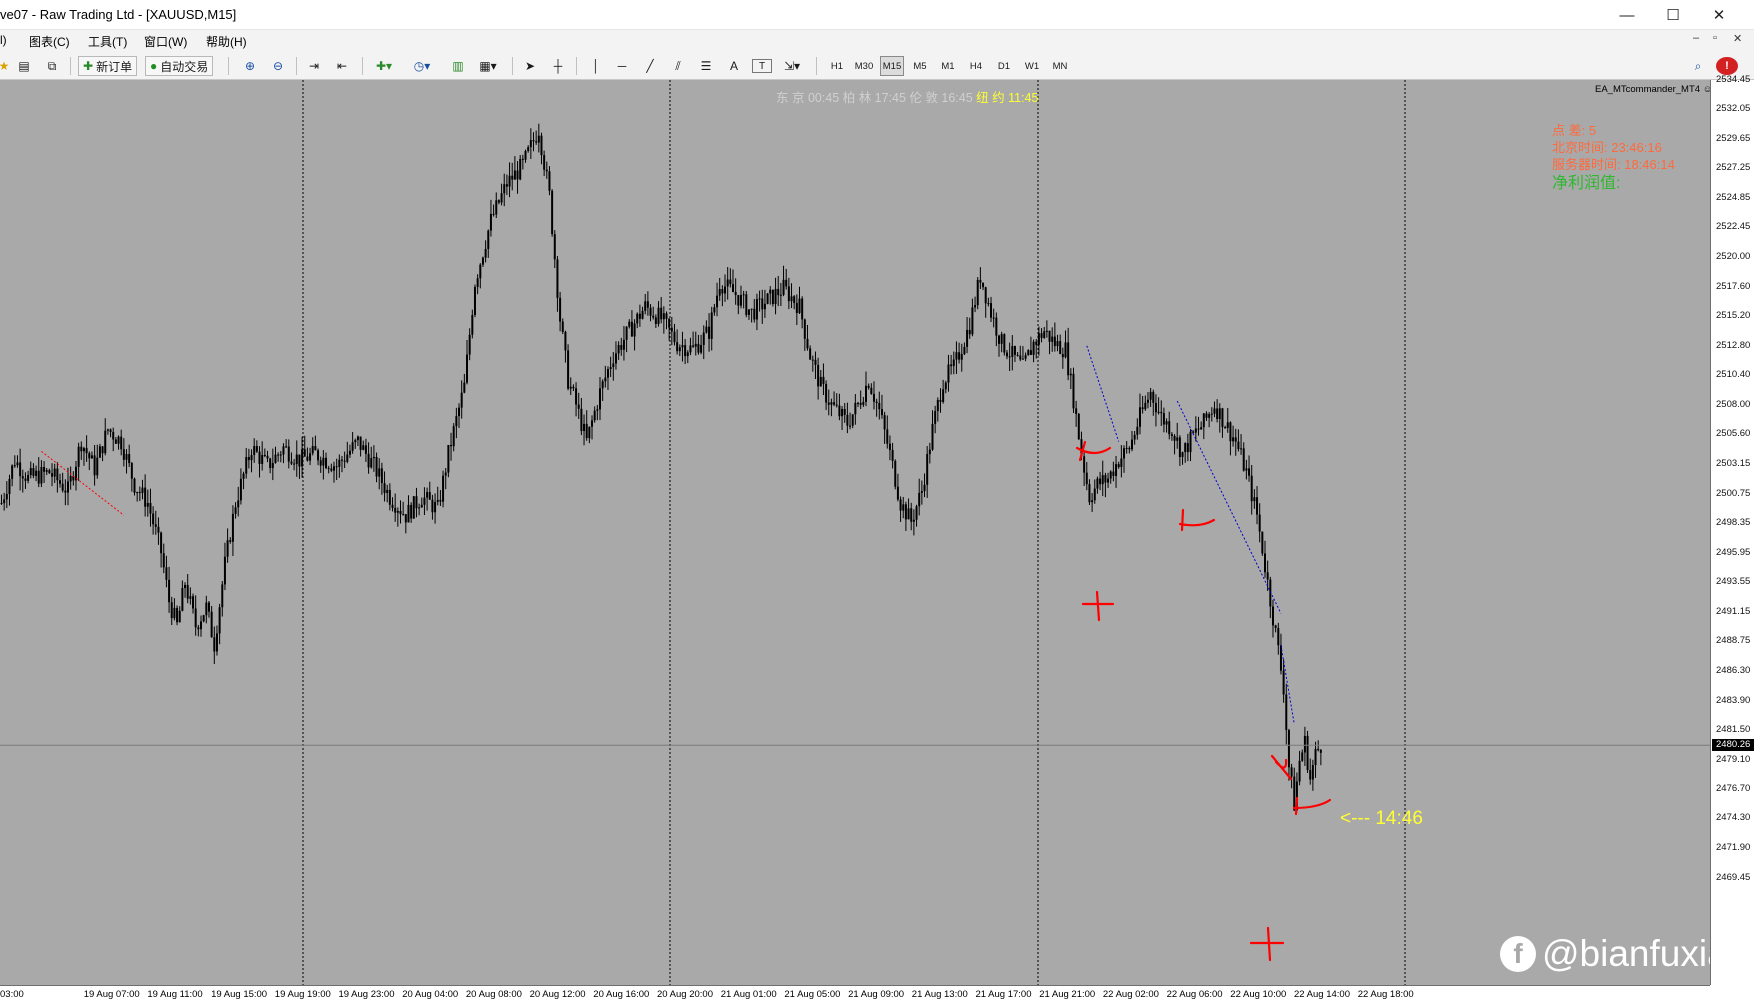 The height and width of the screenshot is (1004, 1754). Describe the element at coordinates (165, 41) in the screenshot. I see `menu-item-window: 窗口(W)` at that location.